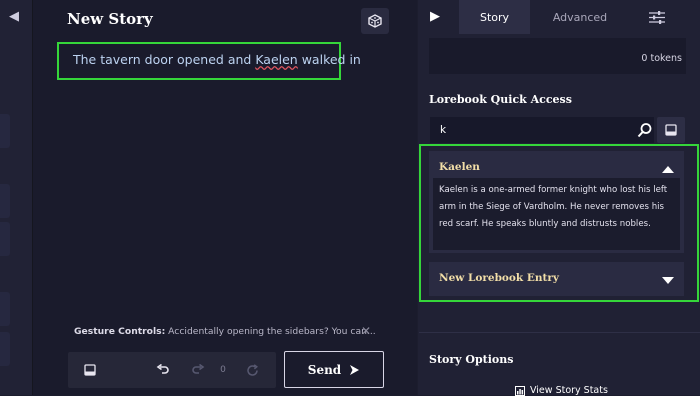 The width and height of the screenshot is (700, 396). Describe the element at coordinates (223, 370) in the screenshot. I see `retry-count: 0` at that location.